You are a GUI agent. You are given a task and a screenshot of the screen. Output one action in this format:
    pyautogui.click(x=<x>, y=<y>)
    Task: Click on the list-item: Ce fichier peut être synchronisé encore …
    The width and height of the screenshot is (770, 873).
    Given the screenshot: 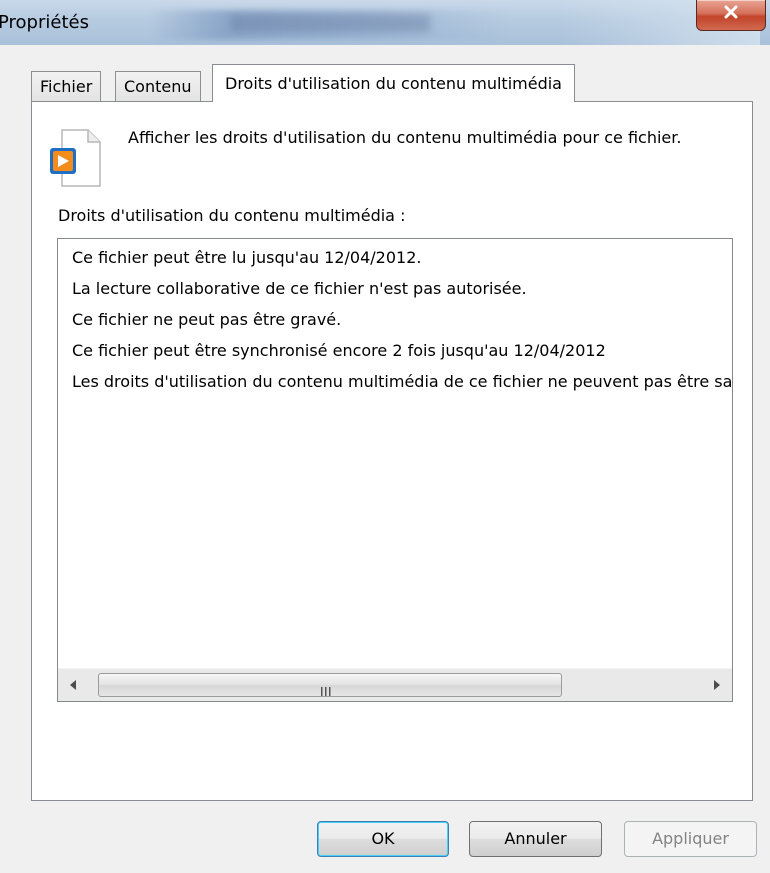 What is the action you would take?
    pyautogui.click(x=339, y=350)
    